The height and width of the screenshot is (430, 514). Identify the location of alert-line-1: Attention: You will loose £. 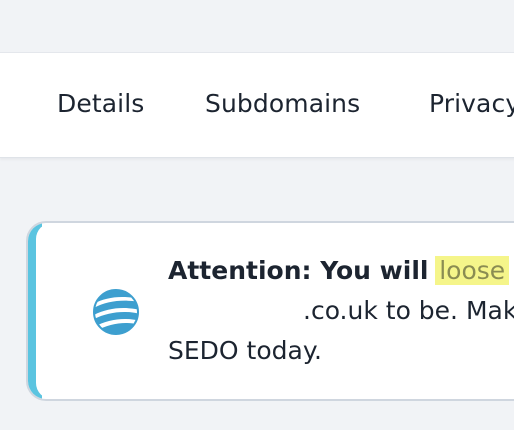
(341, 271).